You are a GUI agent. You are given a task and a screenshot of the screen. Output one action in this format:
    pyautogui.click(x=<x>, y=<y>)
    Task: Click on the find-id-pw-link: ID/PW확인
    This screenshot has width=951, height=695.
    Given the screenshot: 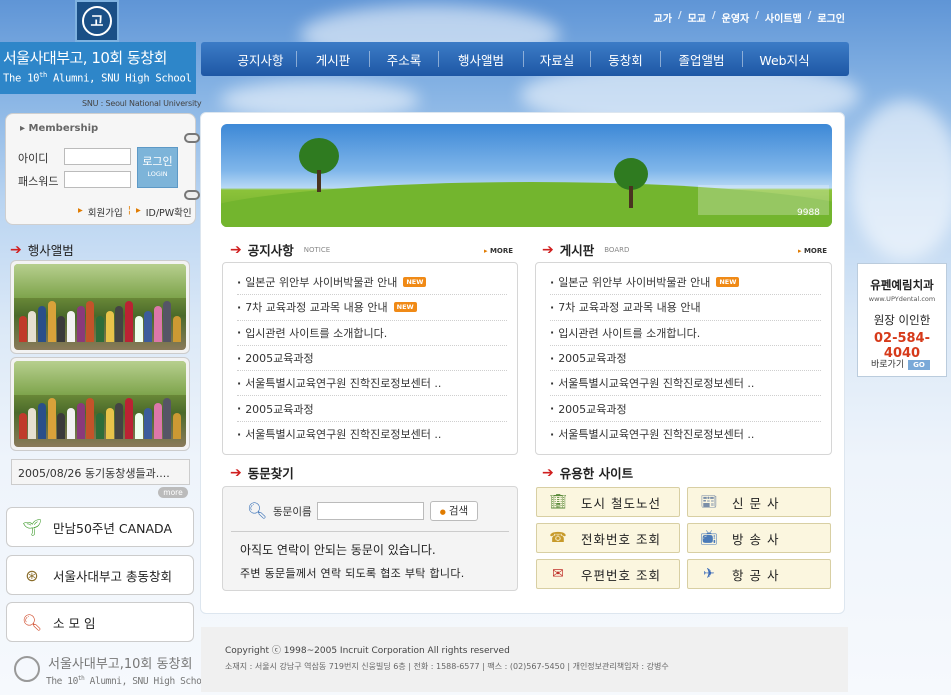 What is the action you would take?
    pyautogui.click(x=169, y=212)
    